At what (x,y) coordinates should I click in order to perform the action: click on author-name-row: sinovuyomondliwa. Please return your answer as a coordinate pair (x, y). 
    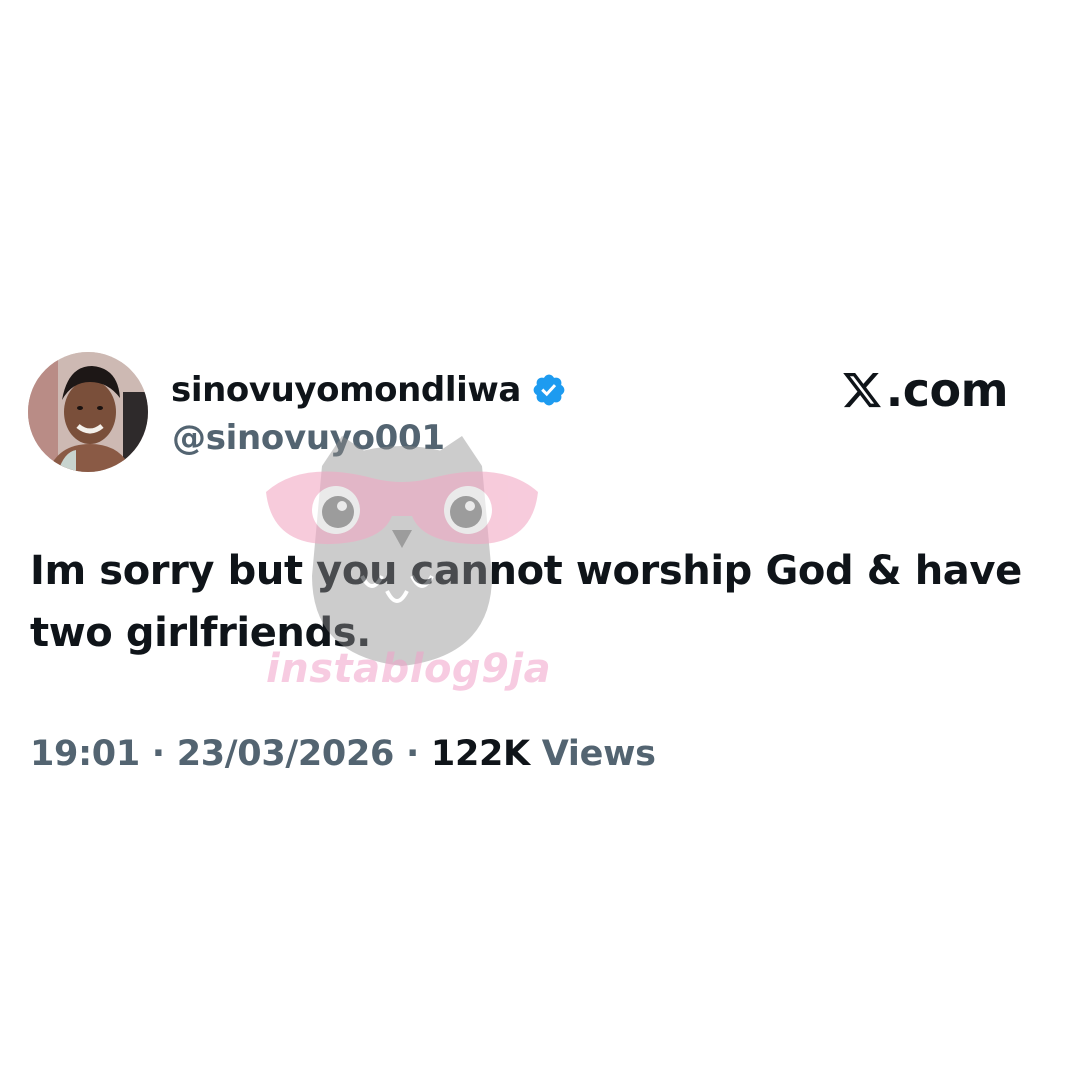
    Looking at the image, I should click on (369, 390).